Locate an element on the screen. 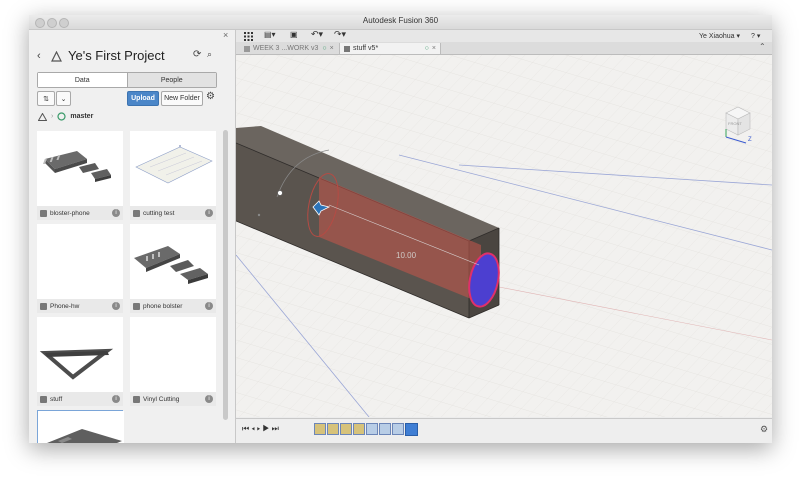  item-label: Phone-hw i is located at coordinates (80, 306).